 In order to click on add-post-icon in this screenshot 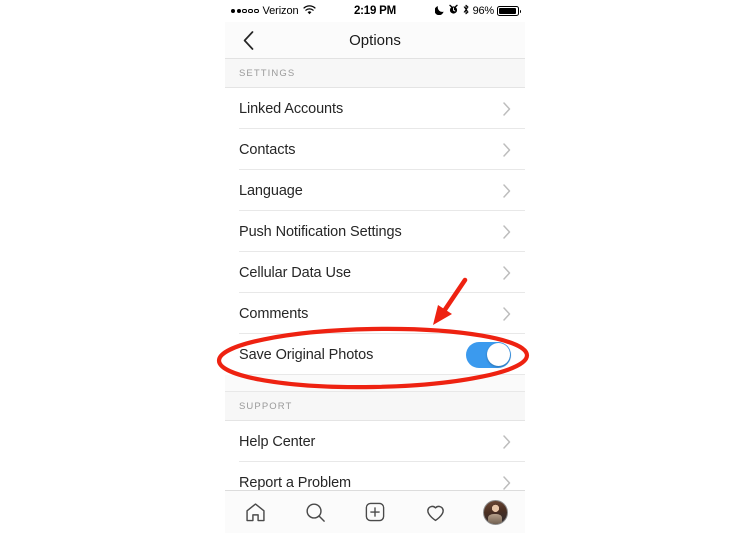, I will do `click(375, 512)`.